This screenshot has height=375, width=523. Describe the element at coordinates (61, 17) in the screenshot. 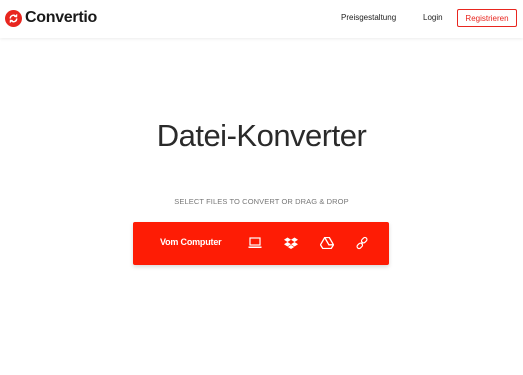

I see `logo-text: Convertio` at that location.